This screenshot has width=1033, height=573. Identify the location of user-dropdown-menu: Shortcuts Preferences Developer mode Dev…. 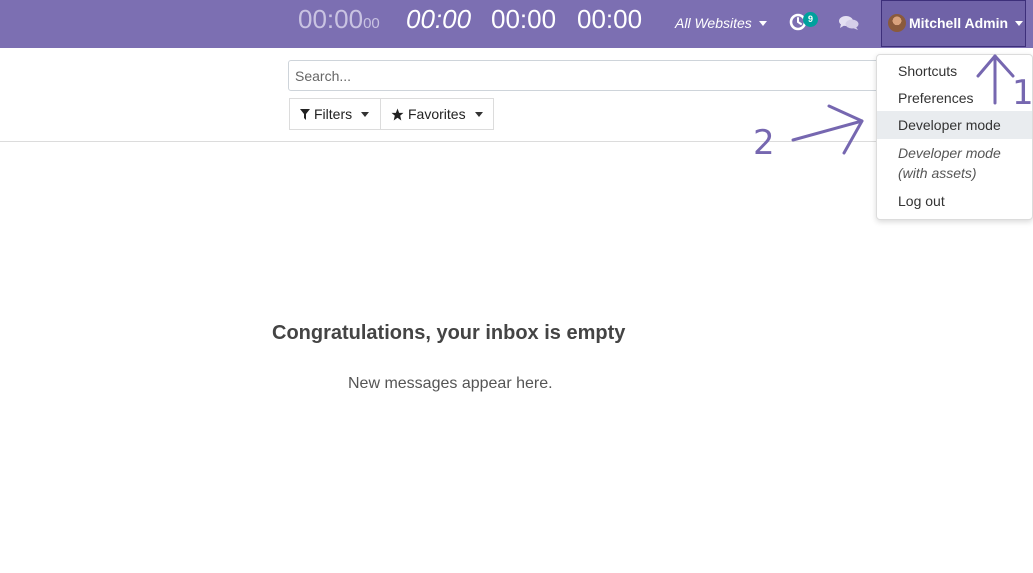
(954, 137).